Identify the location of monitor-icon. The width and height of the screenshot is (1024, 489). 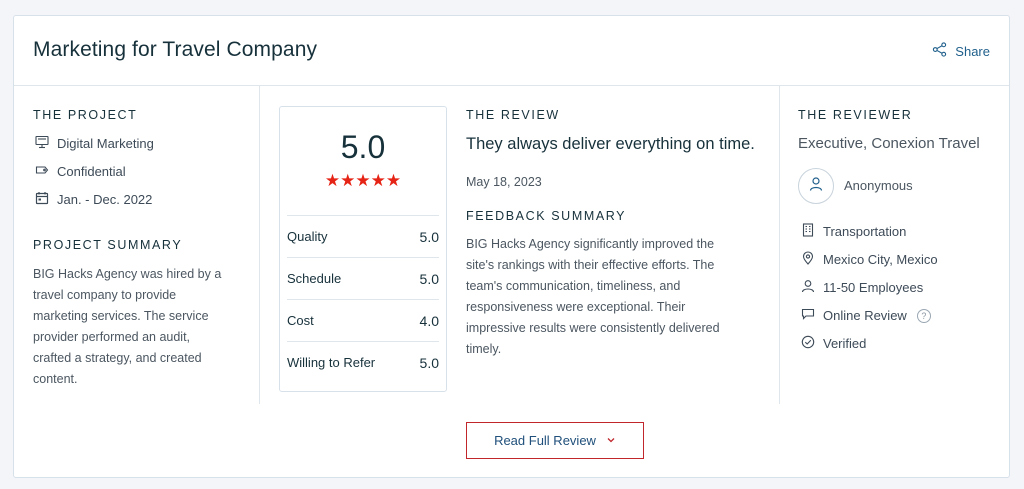
(42, 143).